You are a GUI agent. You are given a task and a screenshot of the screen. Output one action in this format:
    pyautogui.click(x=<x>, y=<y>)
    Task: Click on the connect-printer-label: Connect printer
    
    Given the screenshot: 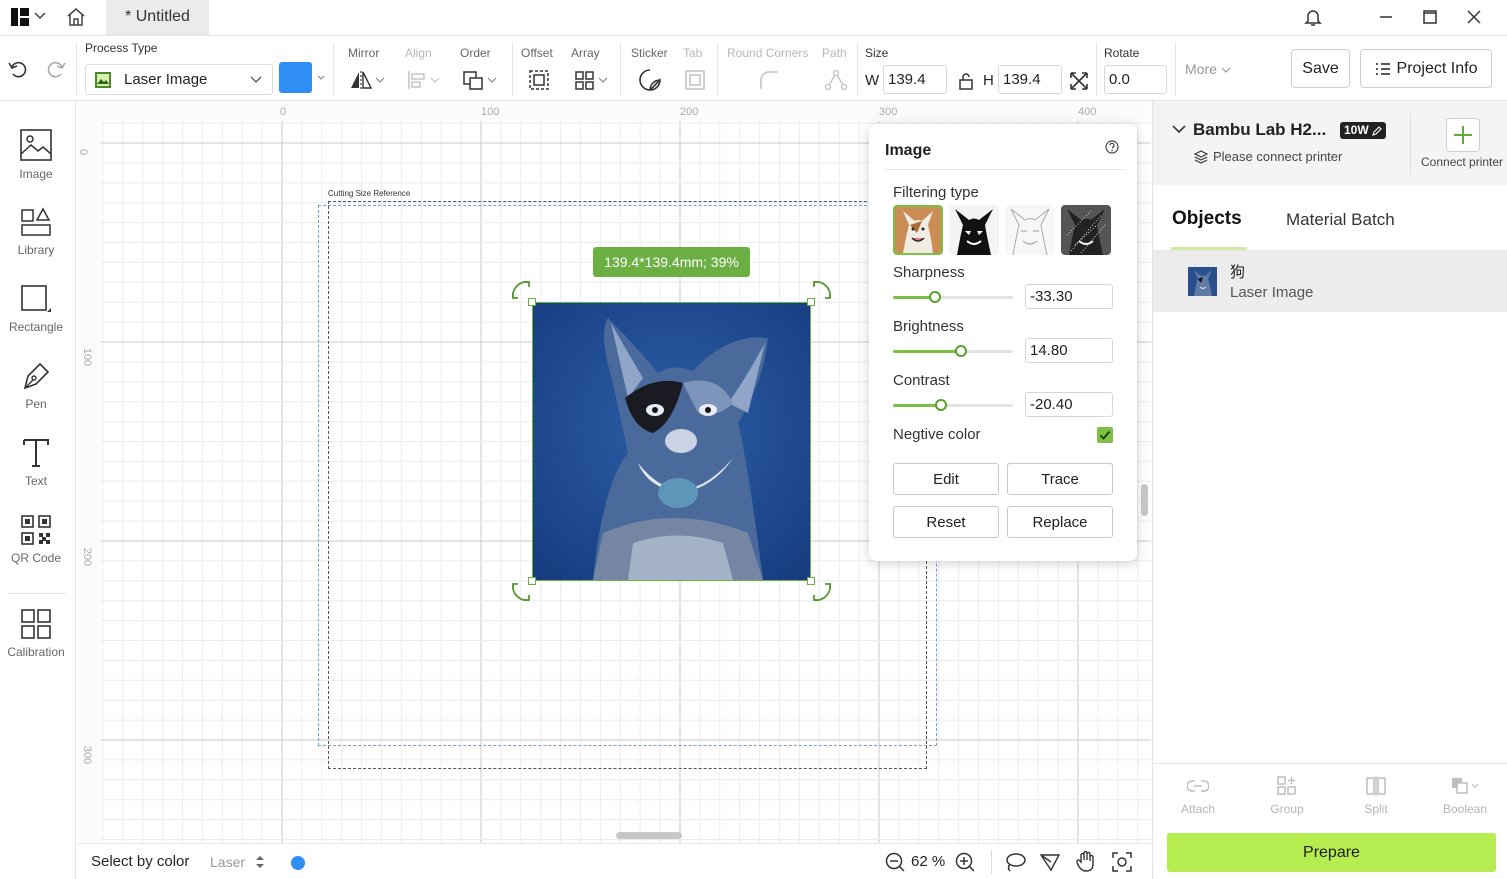 What is the action you would take?
    pyautogui.click(x=1462, y=162)
    